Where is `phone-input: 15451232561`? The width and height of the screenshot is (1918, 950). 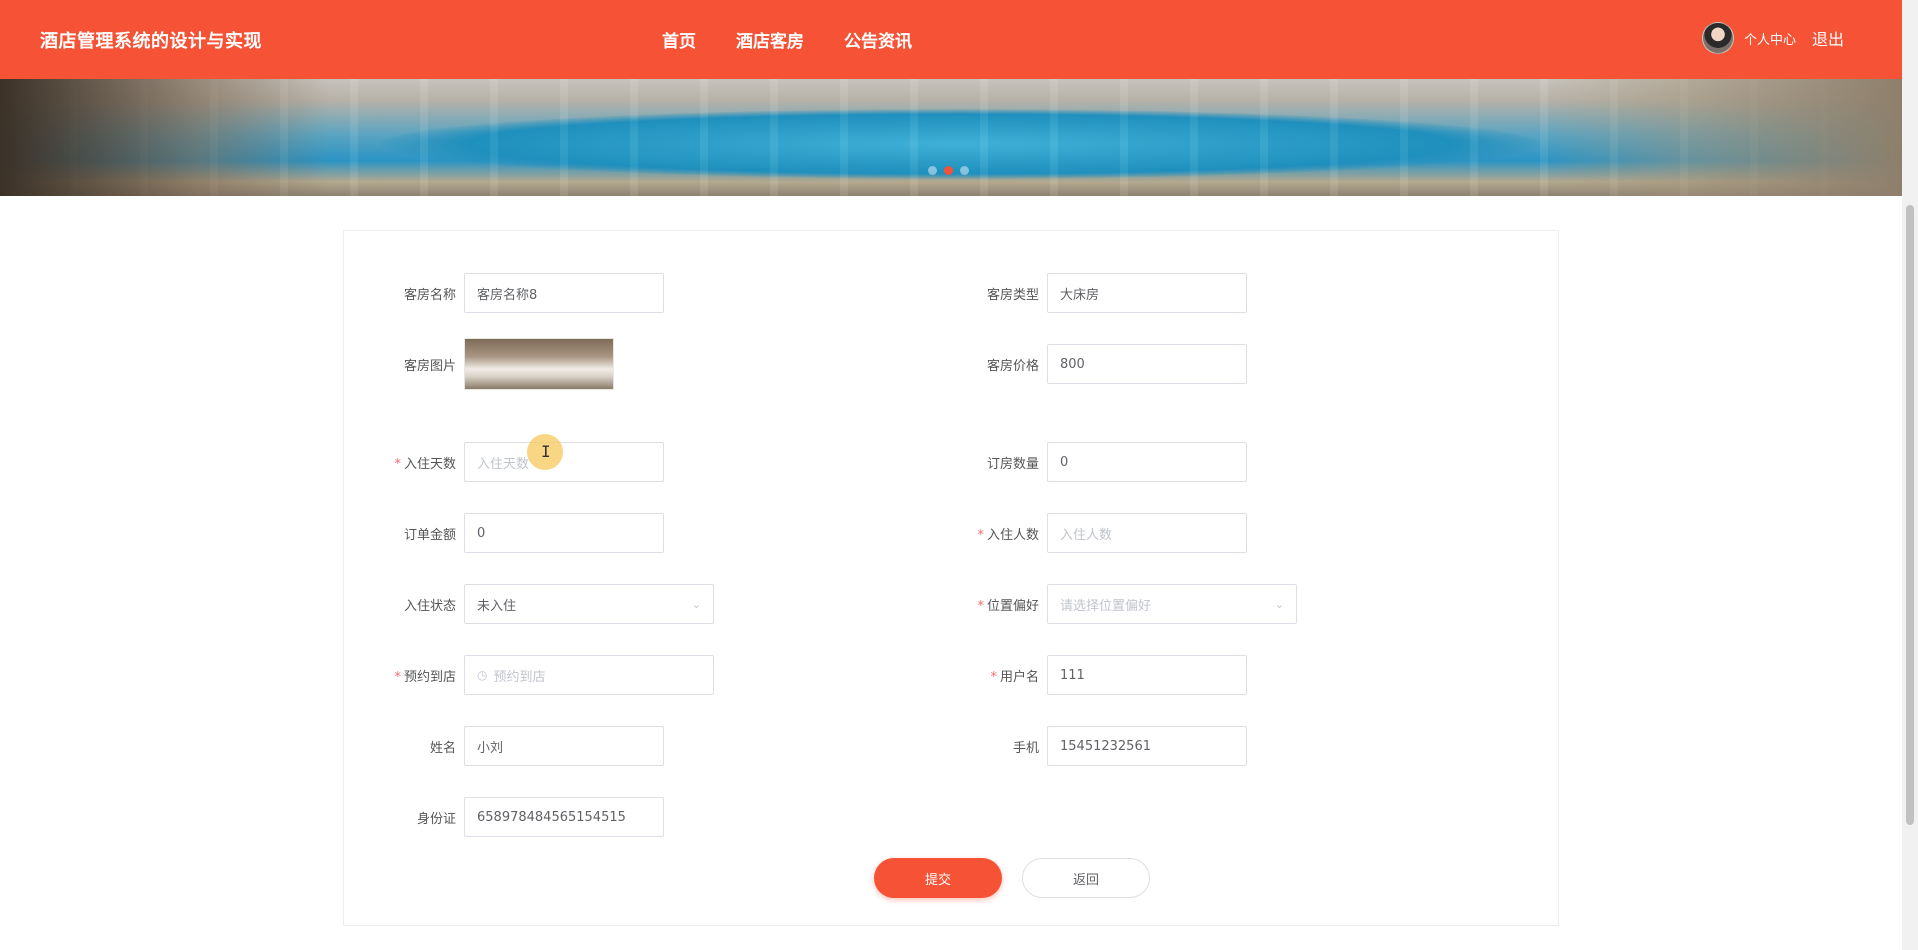
phone-input: 15451232561 is located at coordinates (1147, 746).